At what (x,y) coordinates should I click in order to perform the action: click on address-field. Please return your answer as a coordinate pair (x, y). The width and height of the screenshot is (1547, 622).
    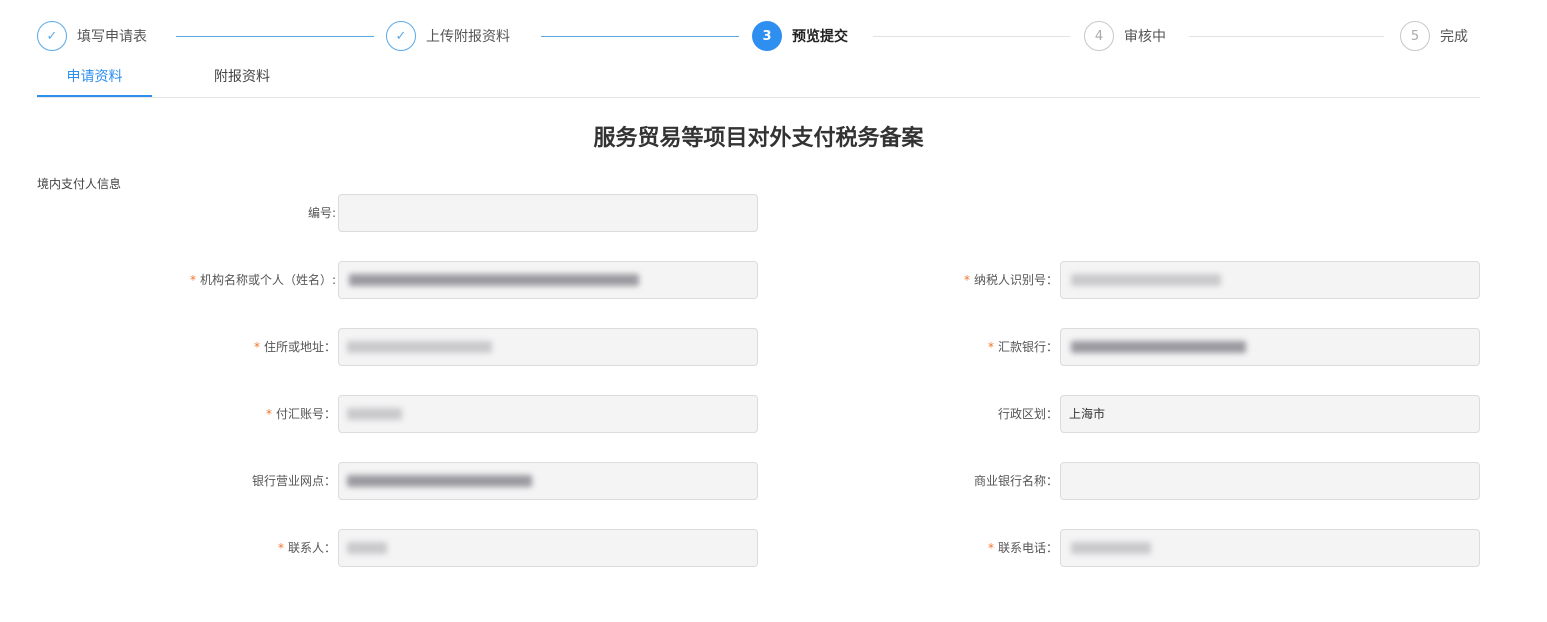
    Looking at the image, I should click on (548, 347).